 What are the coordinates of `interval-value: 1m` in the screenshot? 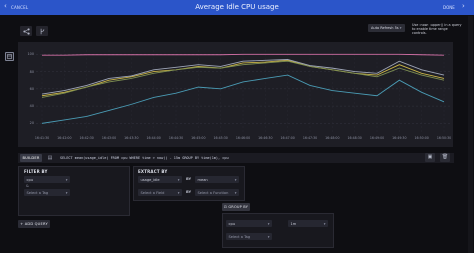 It's located at (293, 223).